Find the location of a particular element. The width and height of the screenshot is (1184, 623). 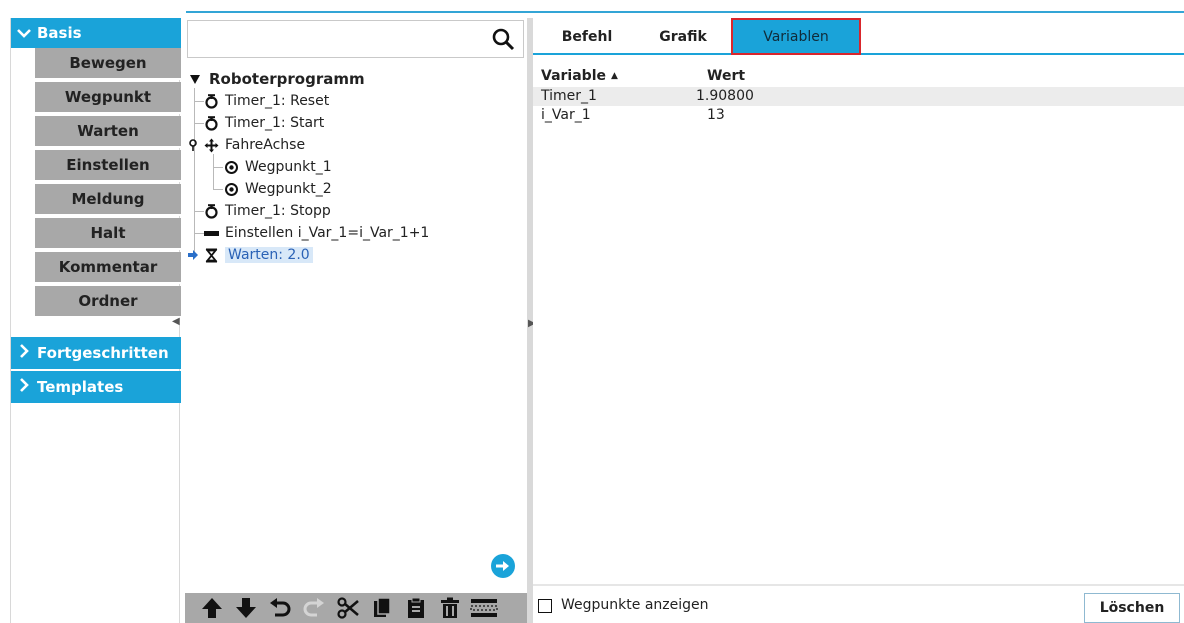

tab-befehl: Befehl is located at coordinates (587, 36).